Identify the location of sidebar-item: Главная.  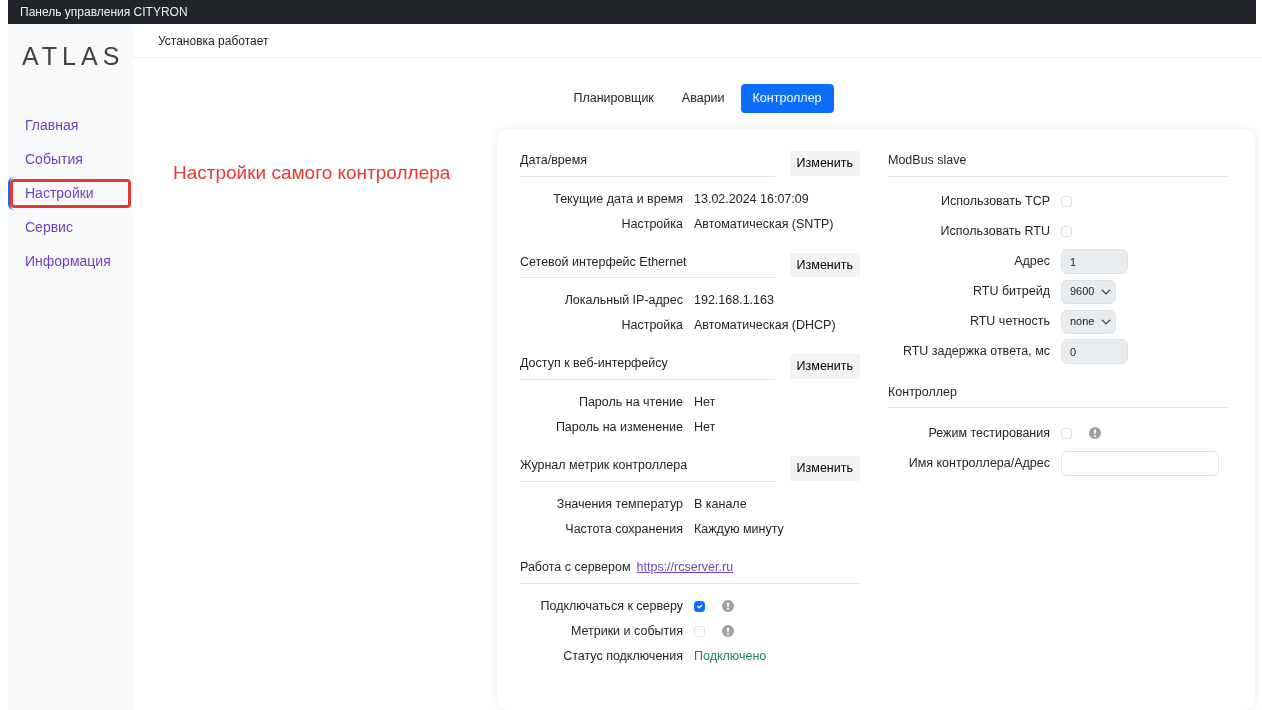
(70, 125).